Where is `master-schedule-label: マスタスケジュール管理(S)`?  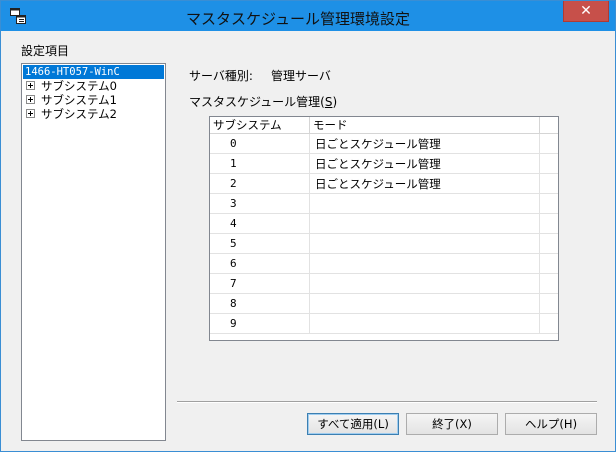
master-schedule-label: マスタスケジュール管理(S) is located at coordinates (263, 101).